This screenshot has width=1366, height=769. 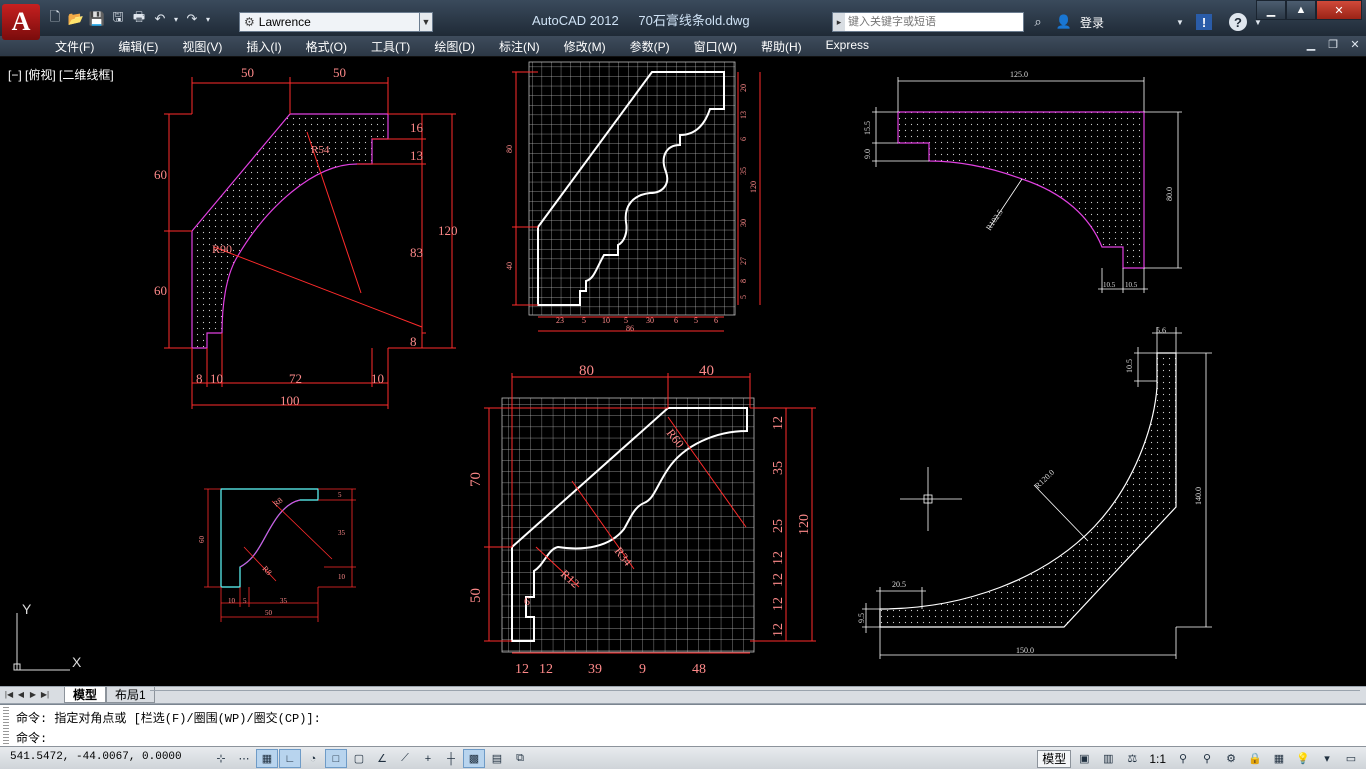 What do you see at coordinates (715, 46) in the screenshot?
I see `menu-window: 窗口(W)` at bounding box center [715, 46].